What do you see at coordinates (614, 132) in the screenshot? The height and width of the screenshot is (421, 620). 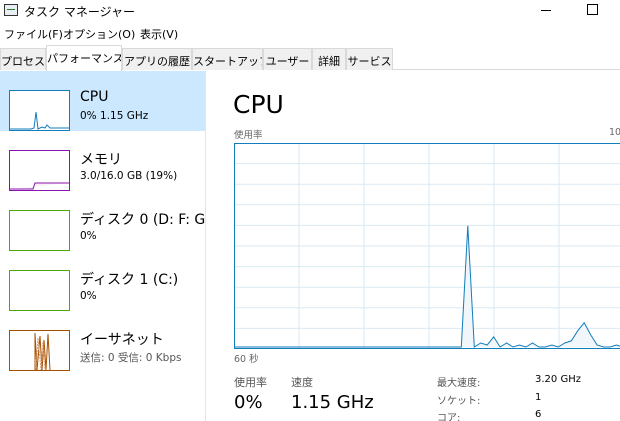 I see `graph-max-label: 10` at bounding box center [614, 132].